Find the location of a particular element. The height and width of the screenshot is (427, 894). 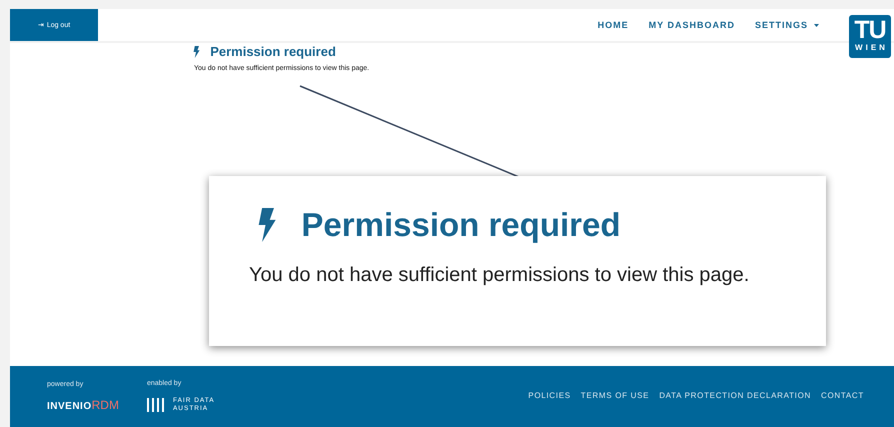

page-title: Permission required is located at coordinates (273, 51).